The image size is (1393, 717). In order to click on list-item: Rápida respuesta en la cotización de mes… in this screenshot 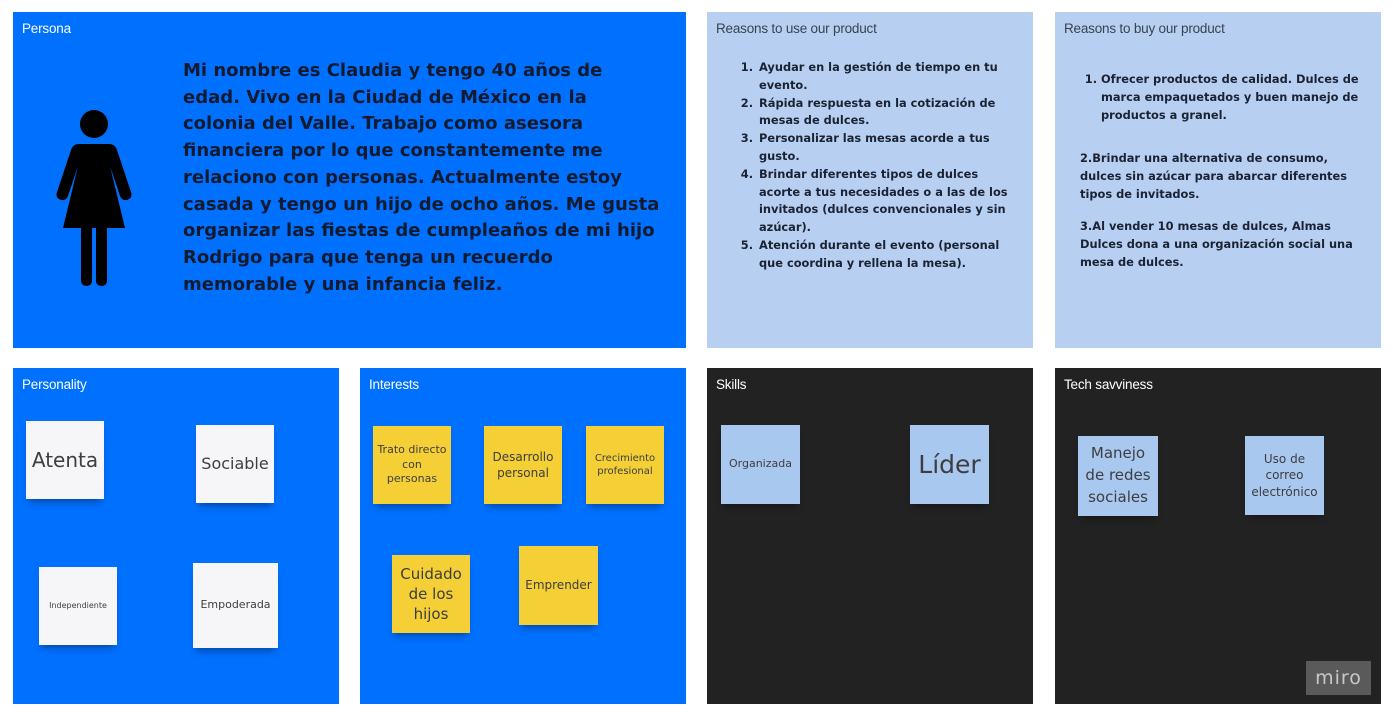, I will do `click(888, 113)`.